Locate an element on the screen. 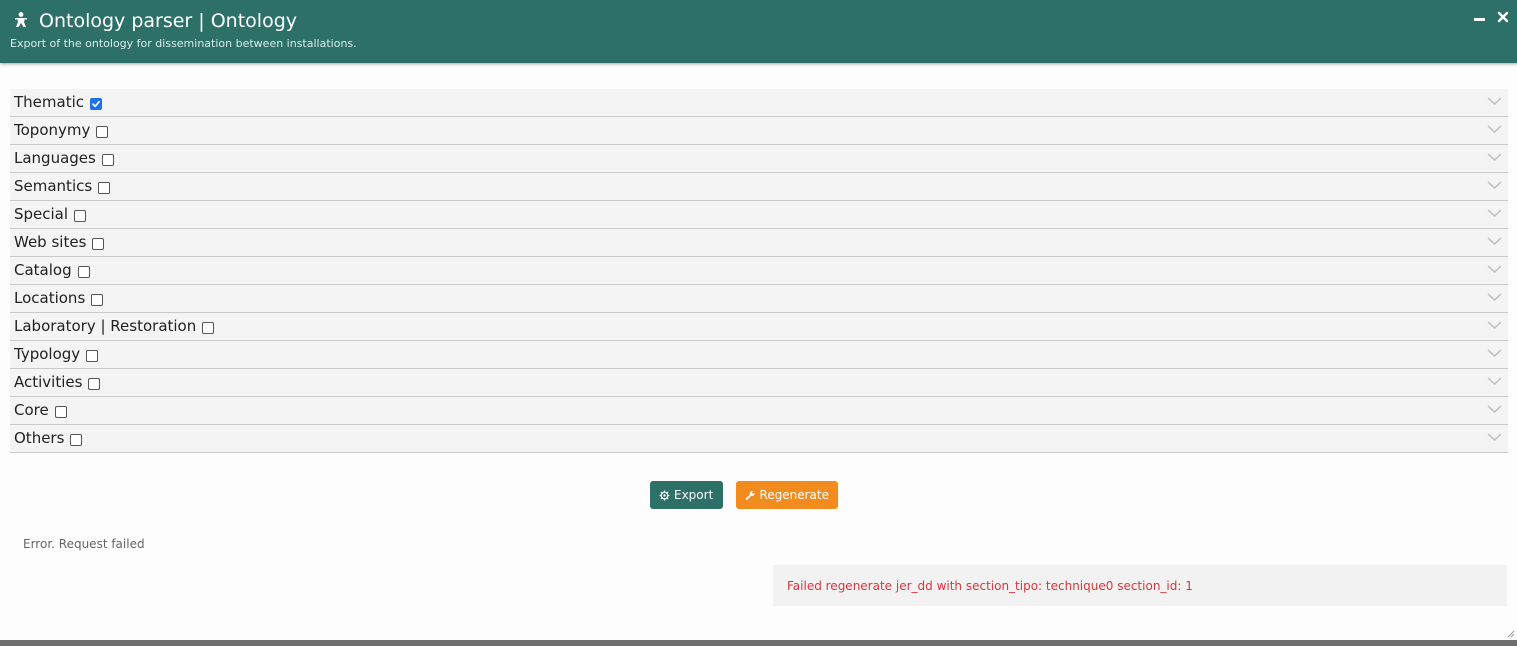 The image size is (1517, 646). section-label: Languages is located at coordinates (55, 158).